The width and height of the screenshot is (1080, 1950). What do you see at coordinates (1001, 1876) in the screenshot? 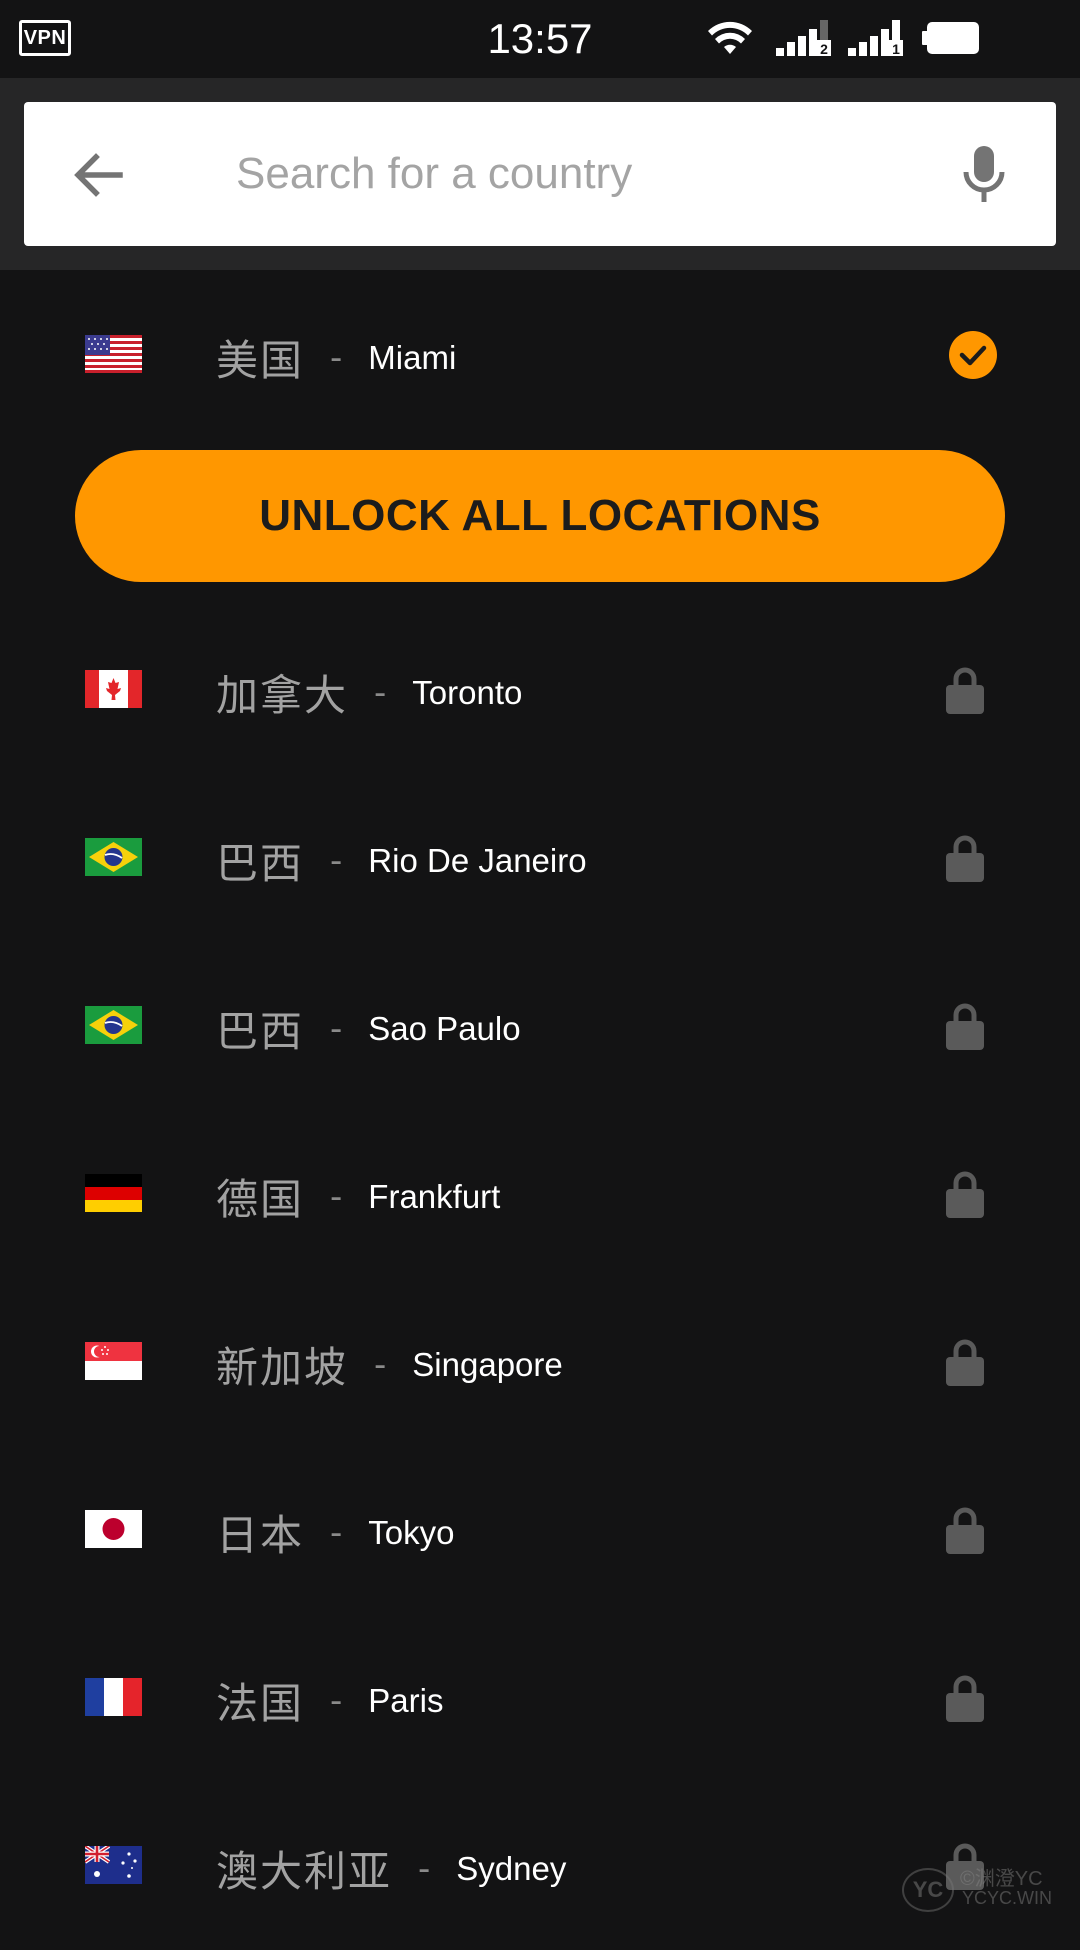
I see `watermark-text: ©渊澄YC` at bounding box center [1001, 1876].